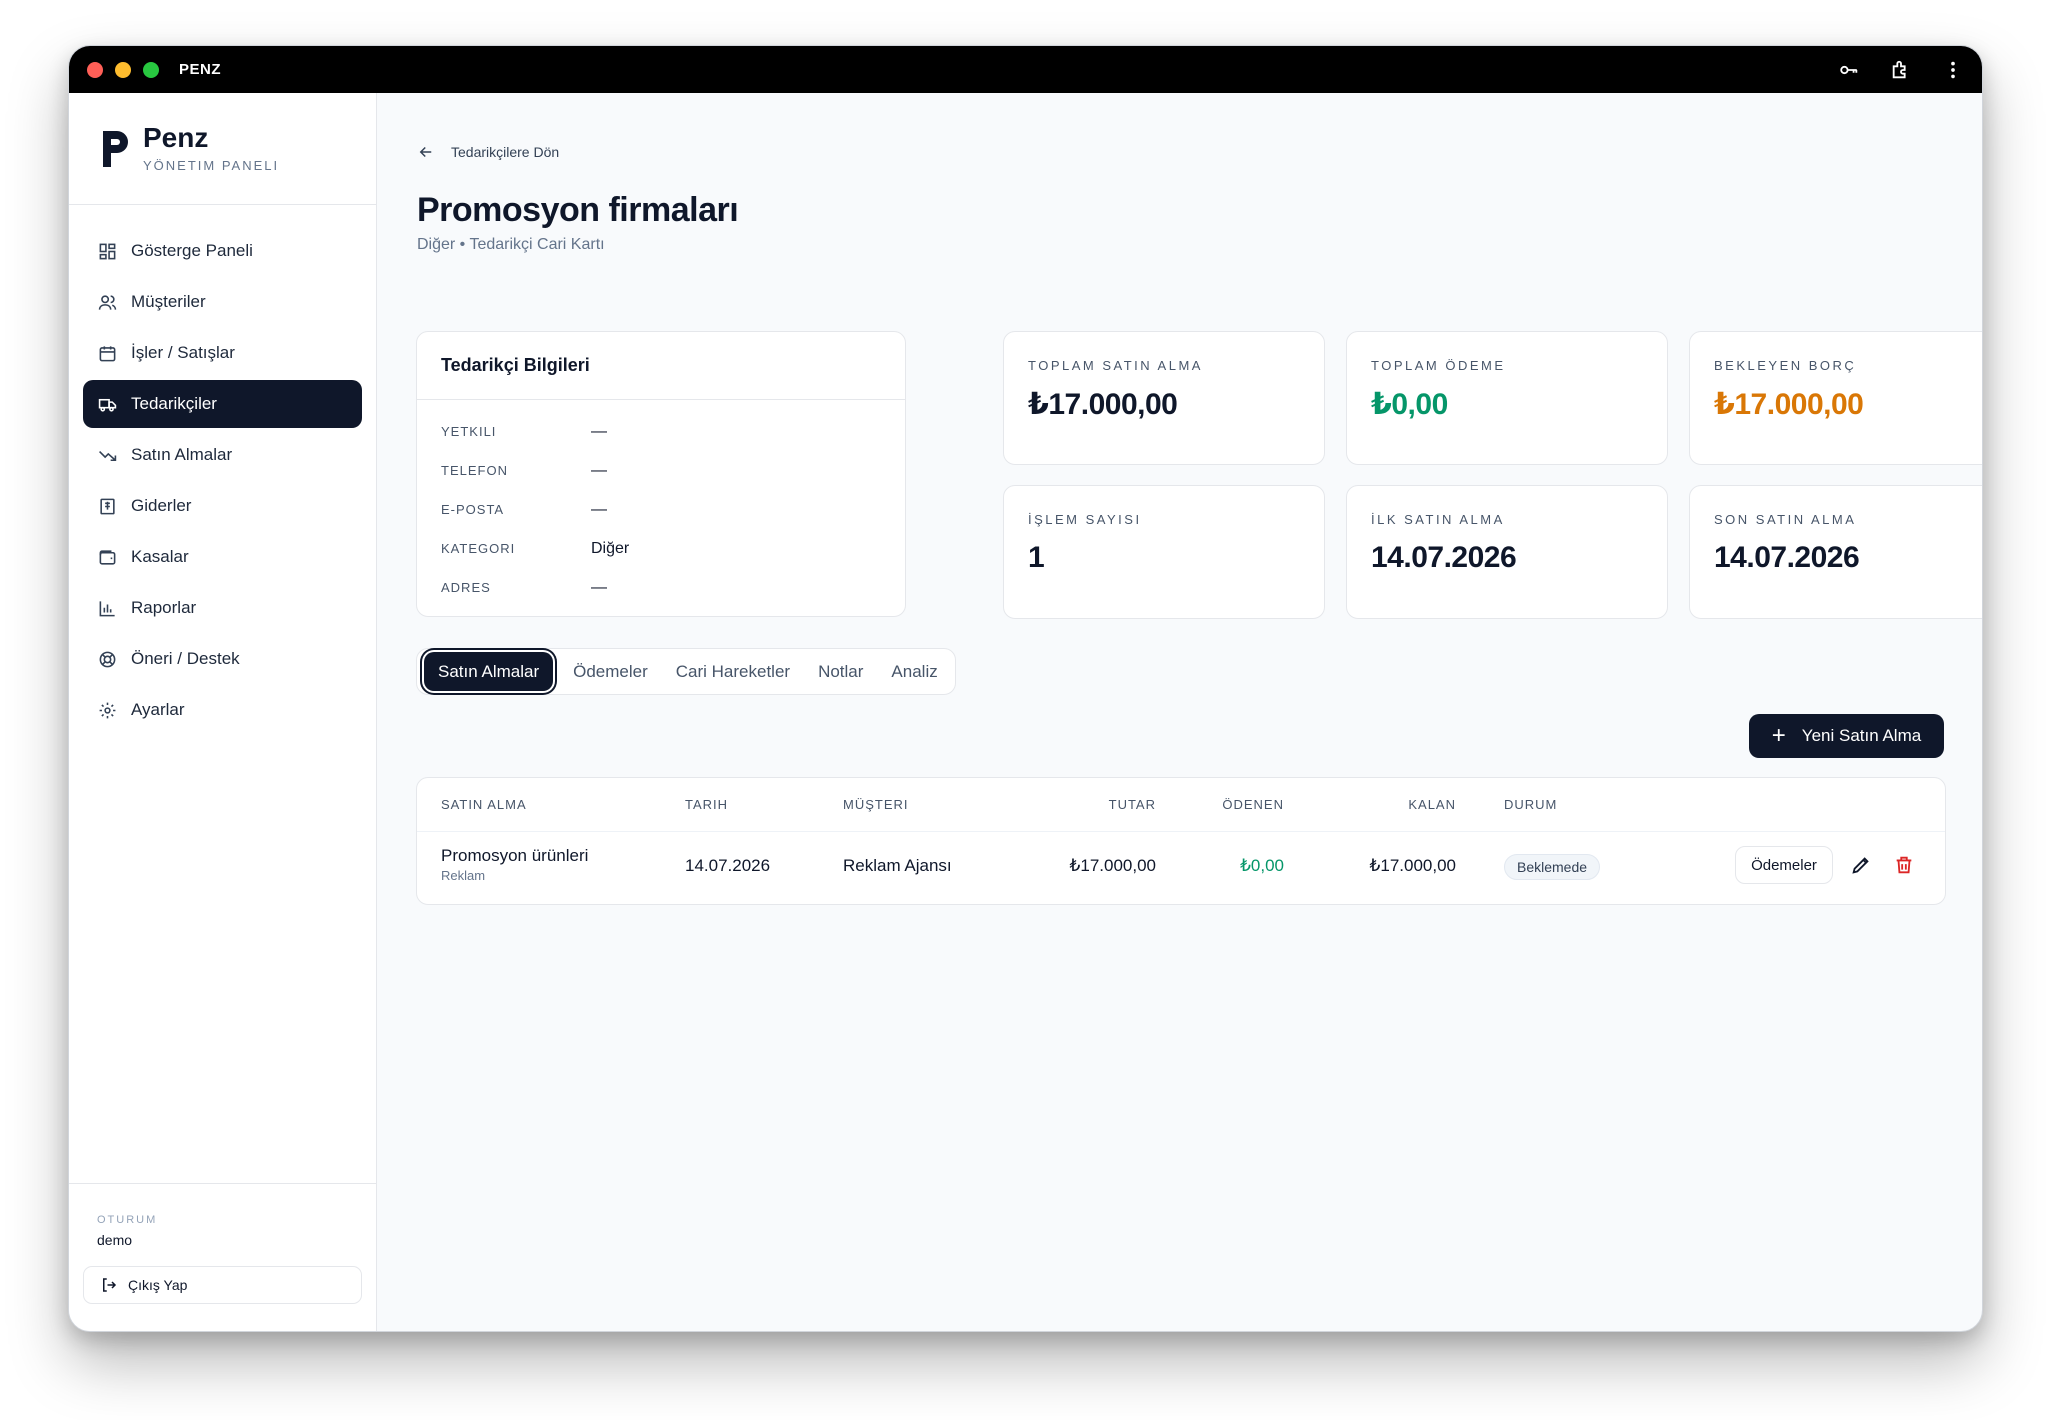  Describe the element at coordinates (107, 302) in the screenshot. I see `users-icon` at that location.